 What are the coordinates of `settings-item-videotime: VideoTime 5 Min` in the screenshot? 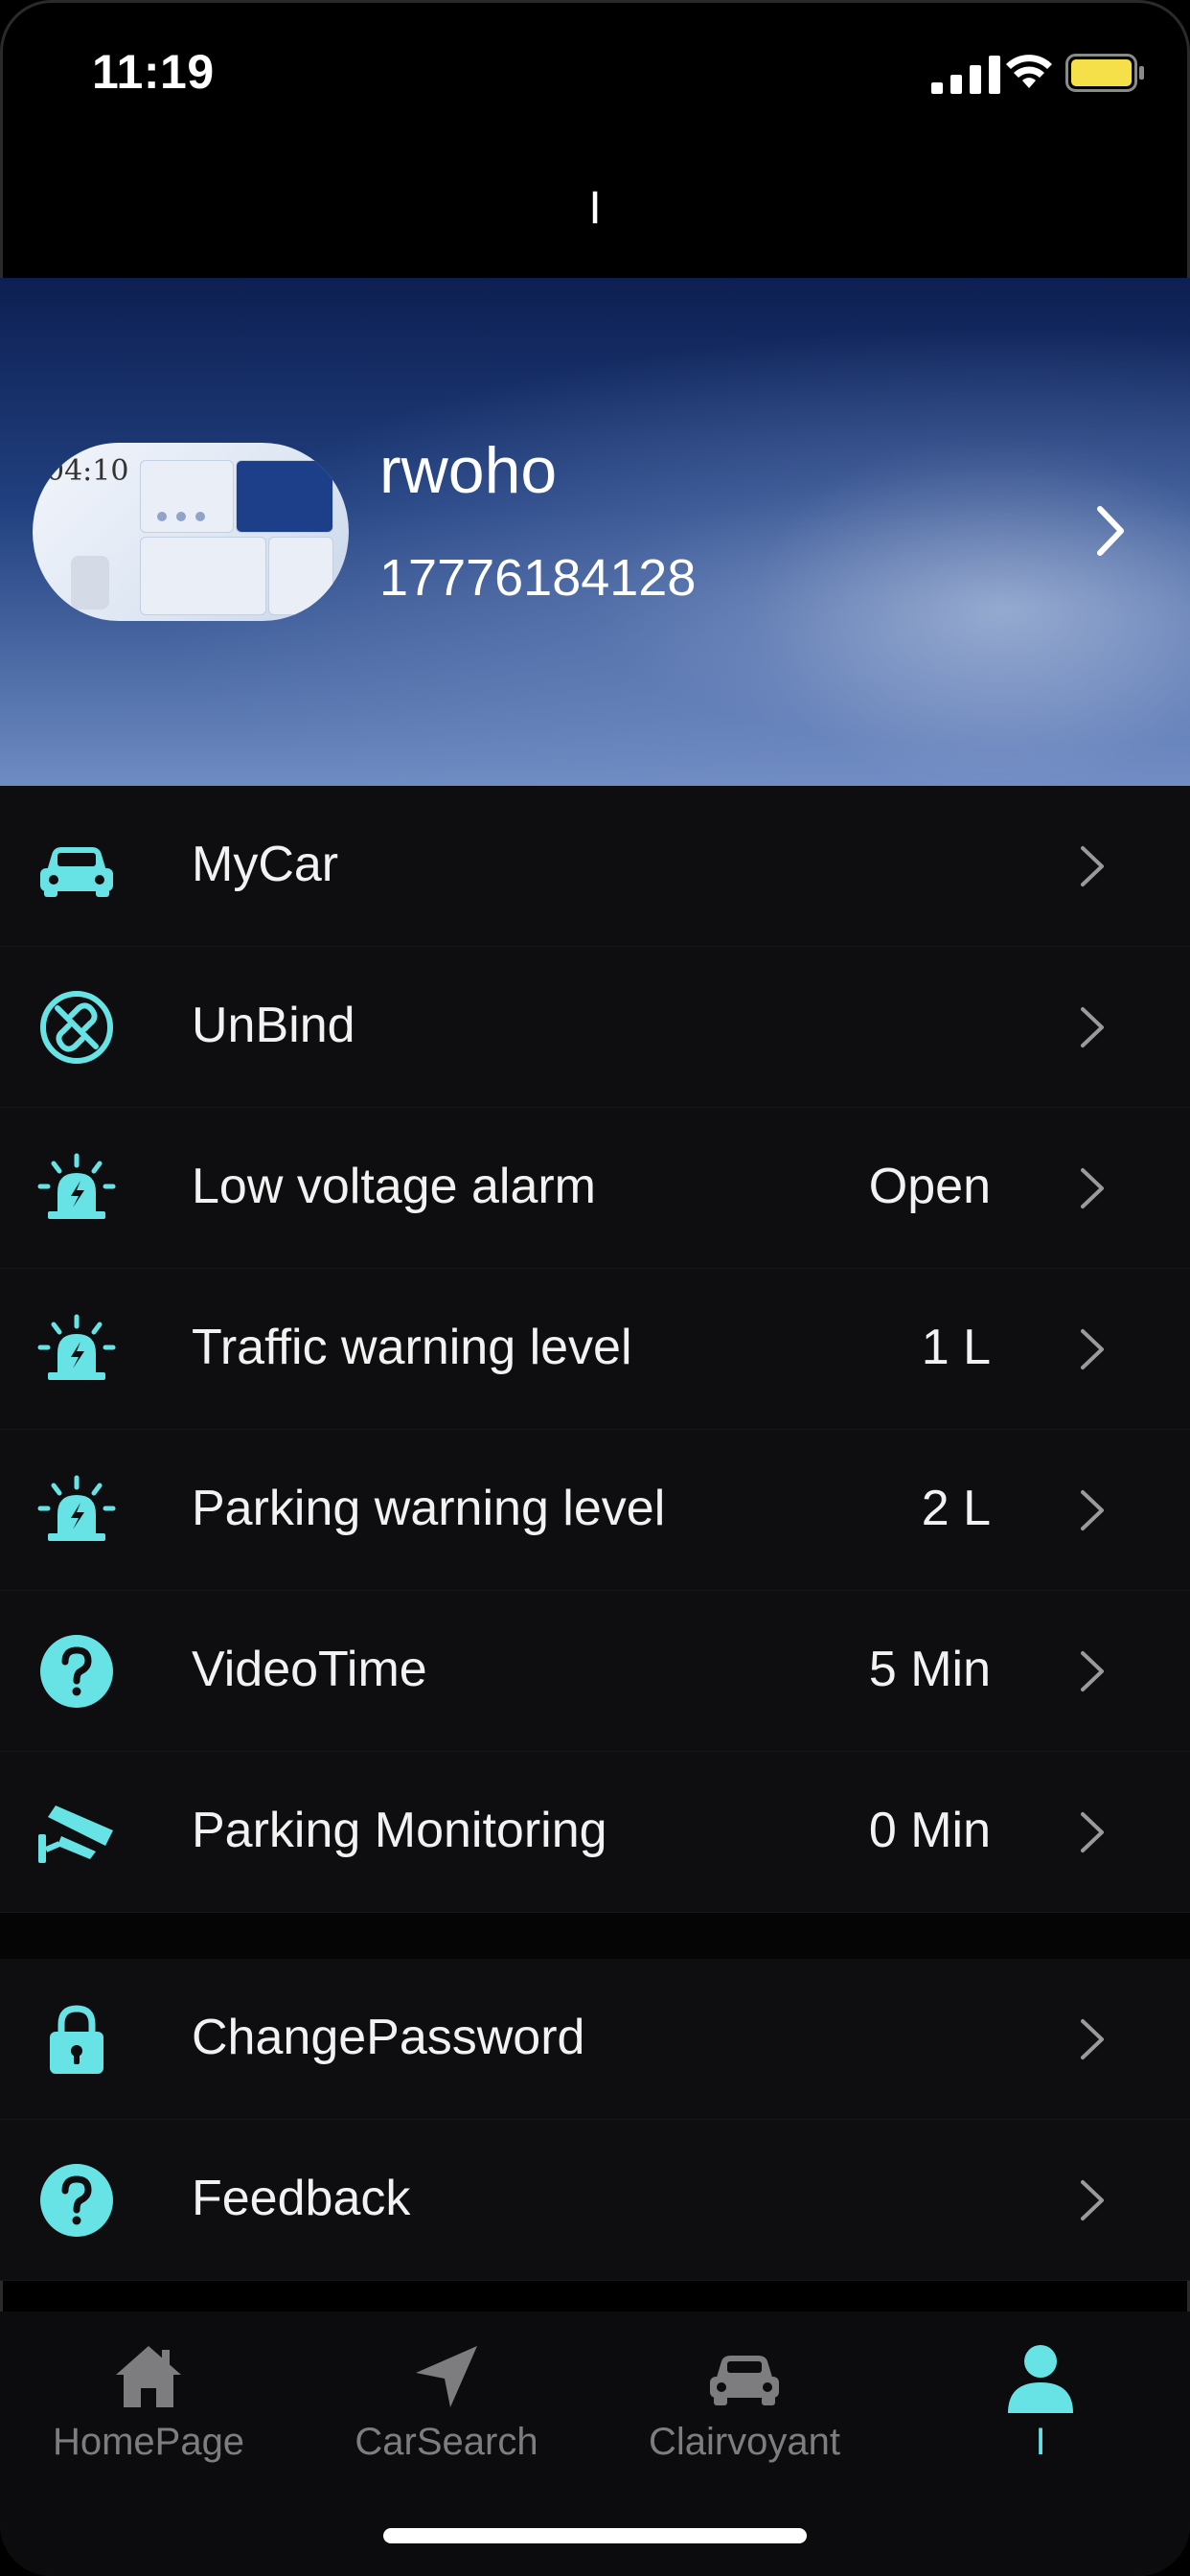 It's located at (595, 1671).